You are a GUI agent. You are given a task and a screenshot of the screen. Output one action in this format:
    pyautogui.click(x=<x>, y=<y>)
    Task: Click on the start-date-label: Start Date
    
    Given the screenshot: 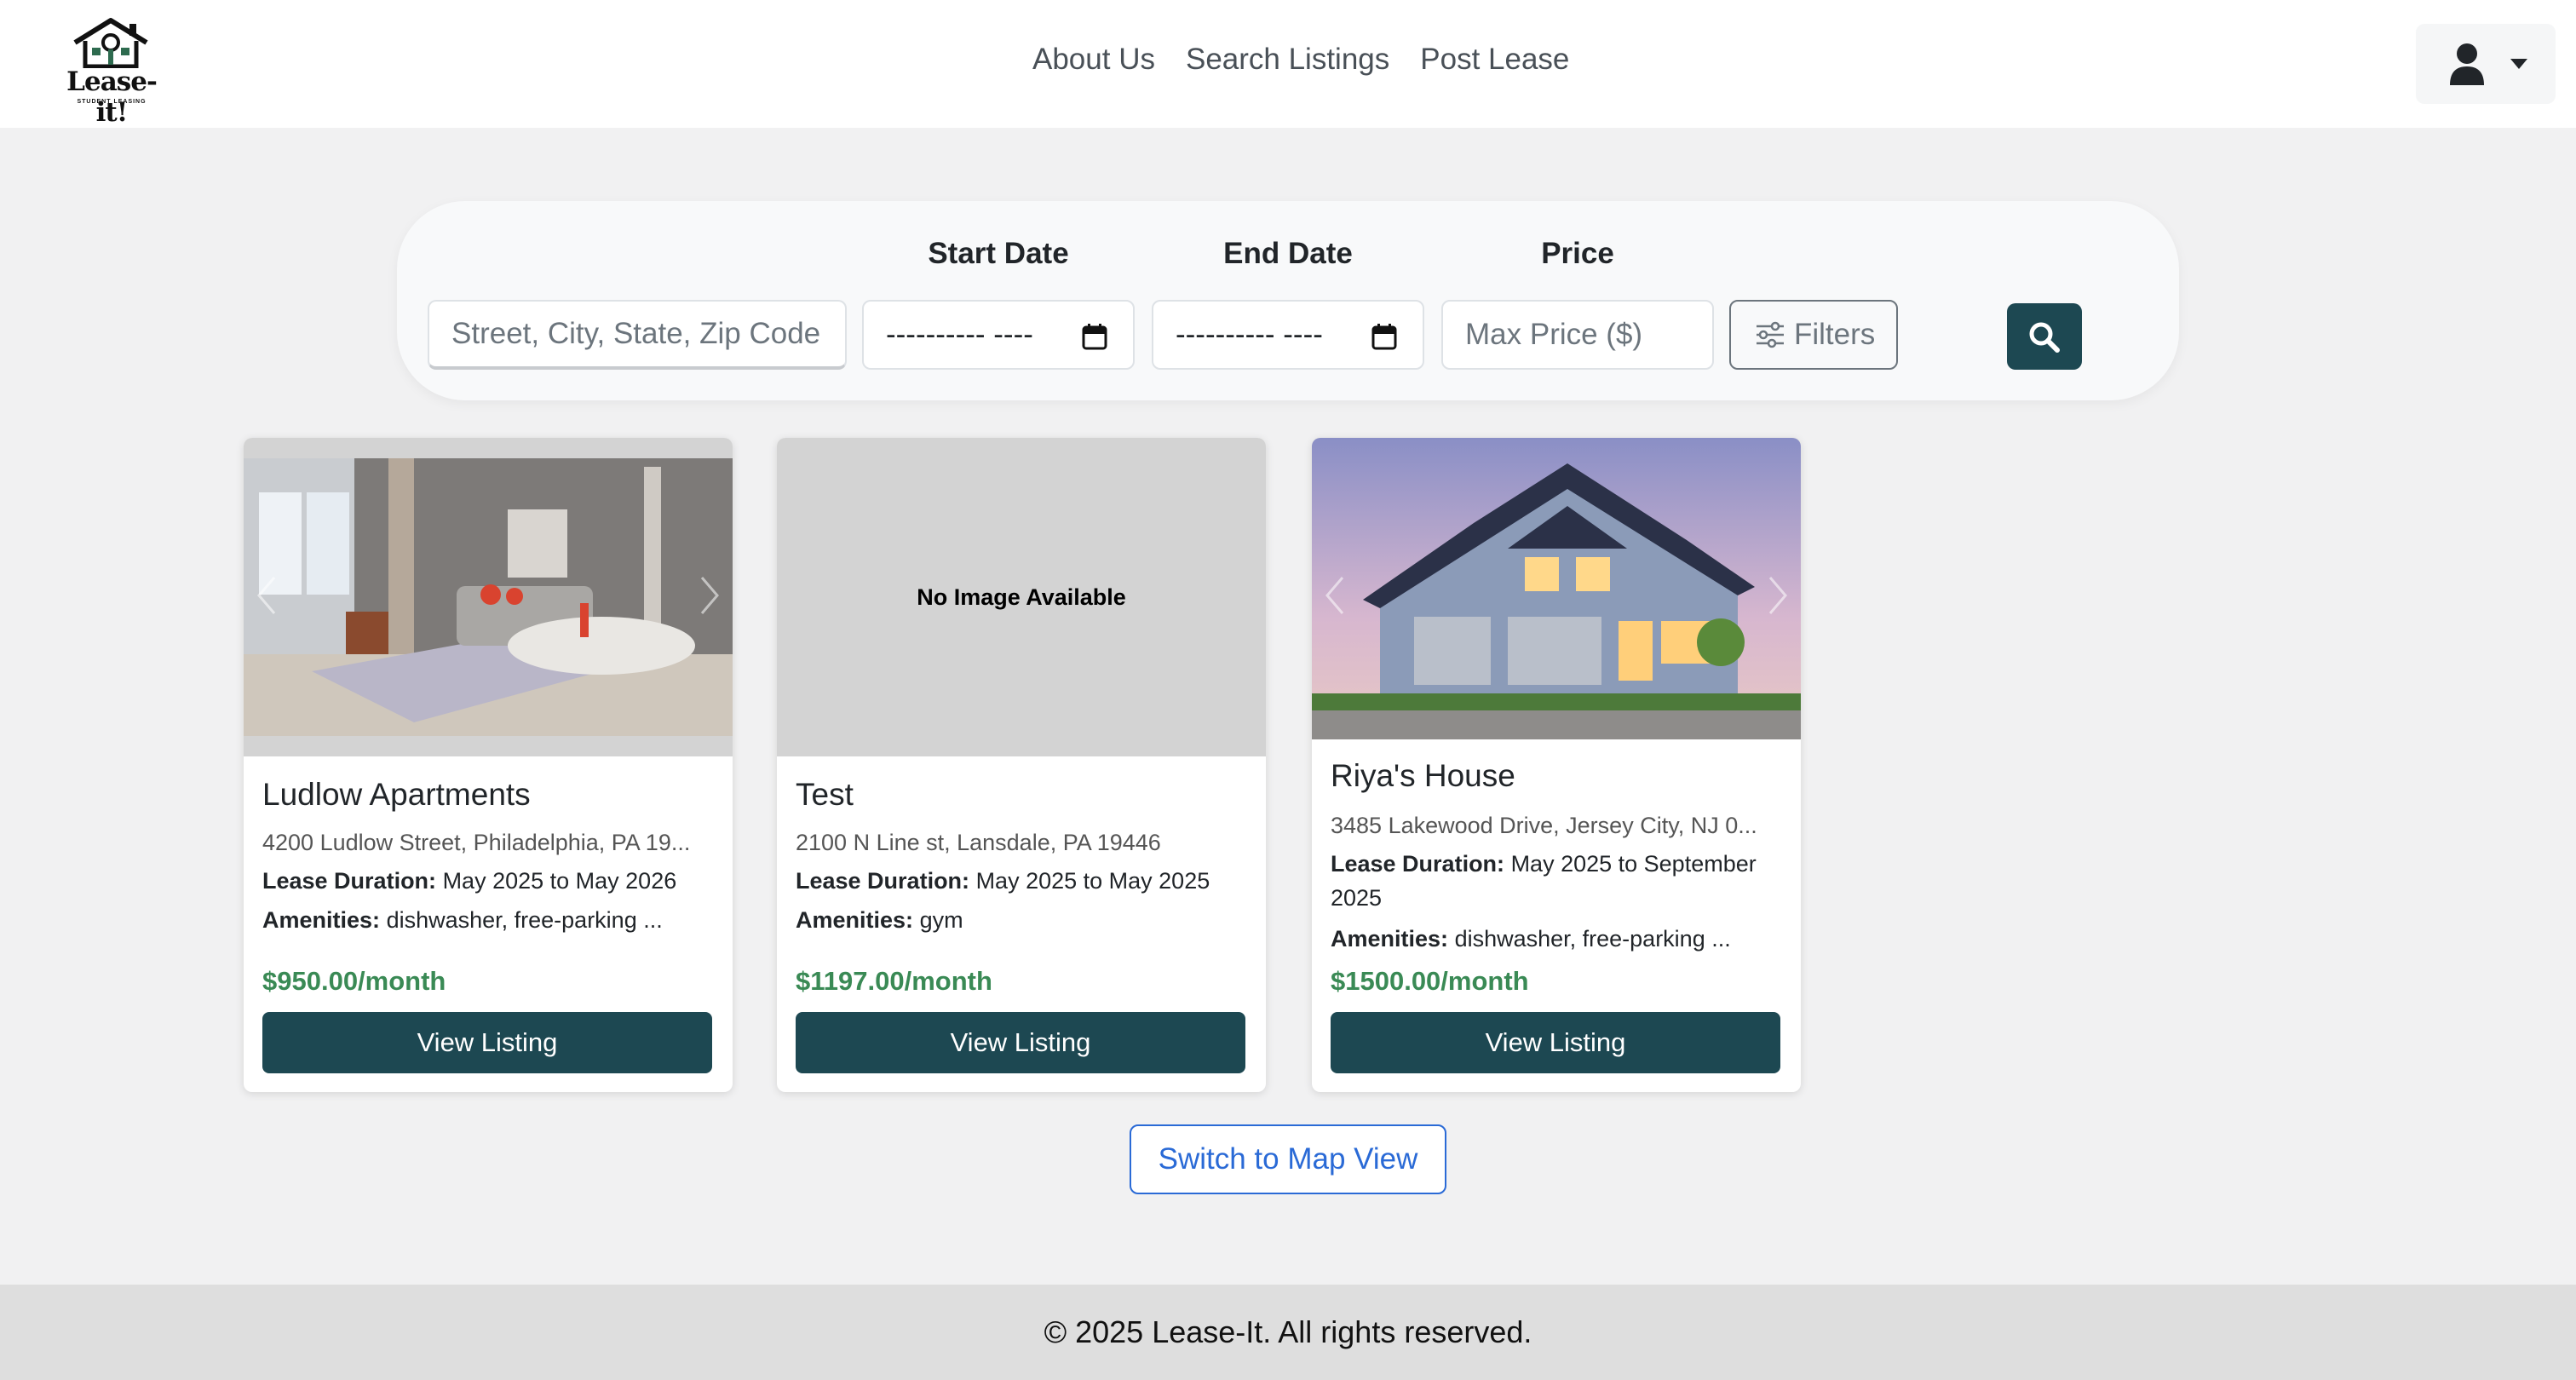 What is the action you would take?
    pyautogui.click(x=998, y=254)
    